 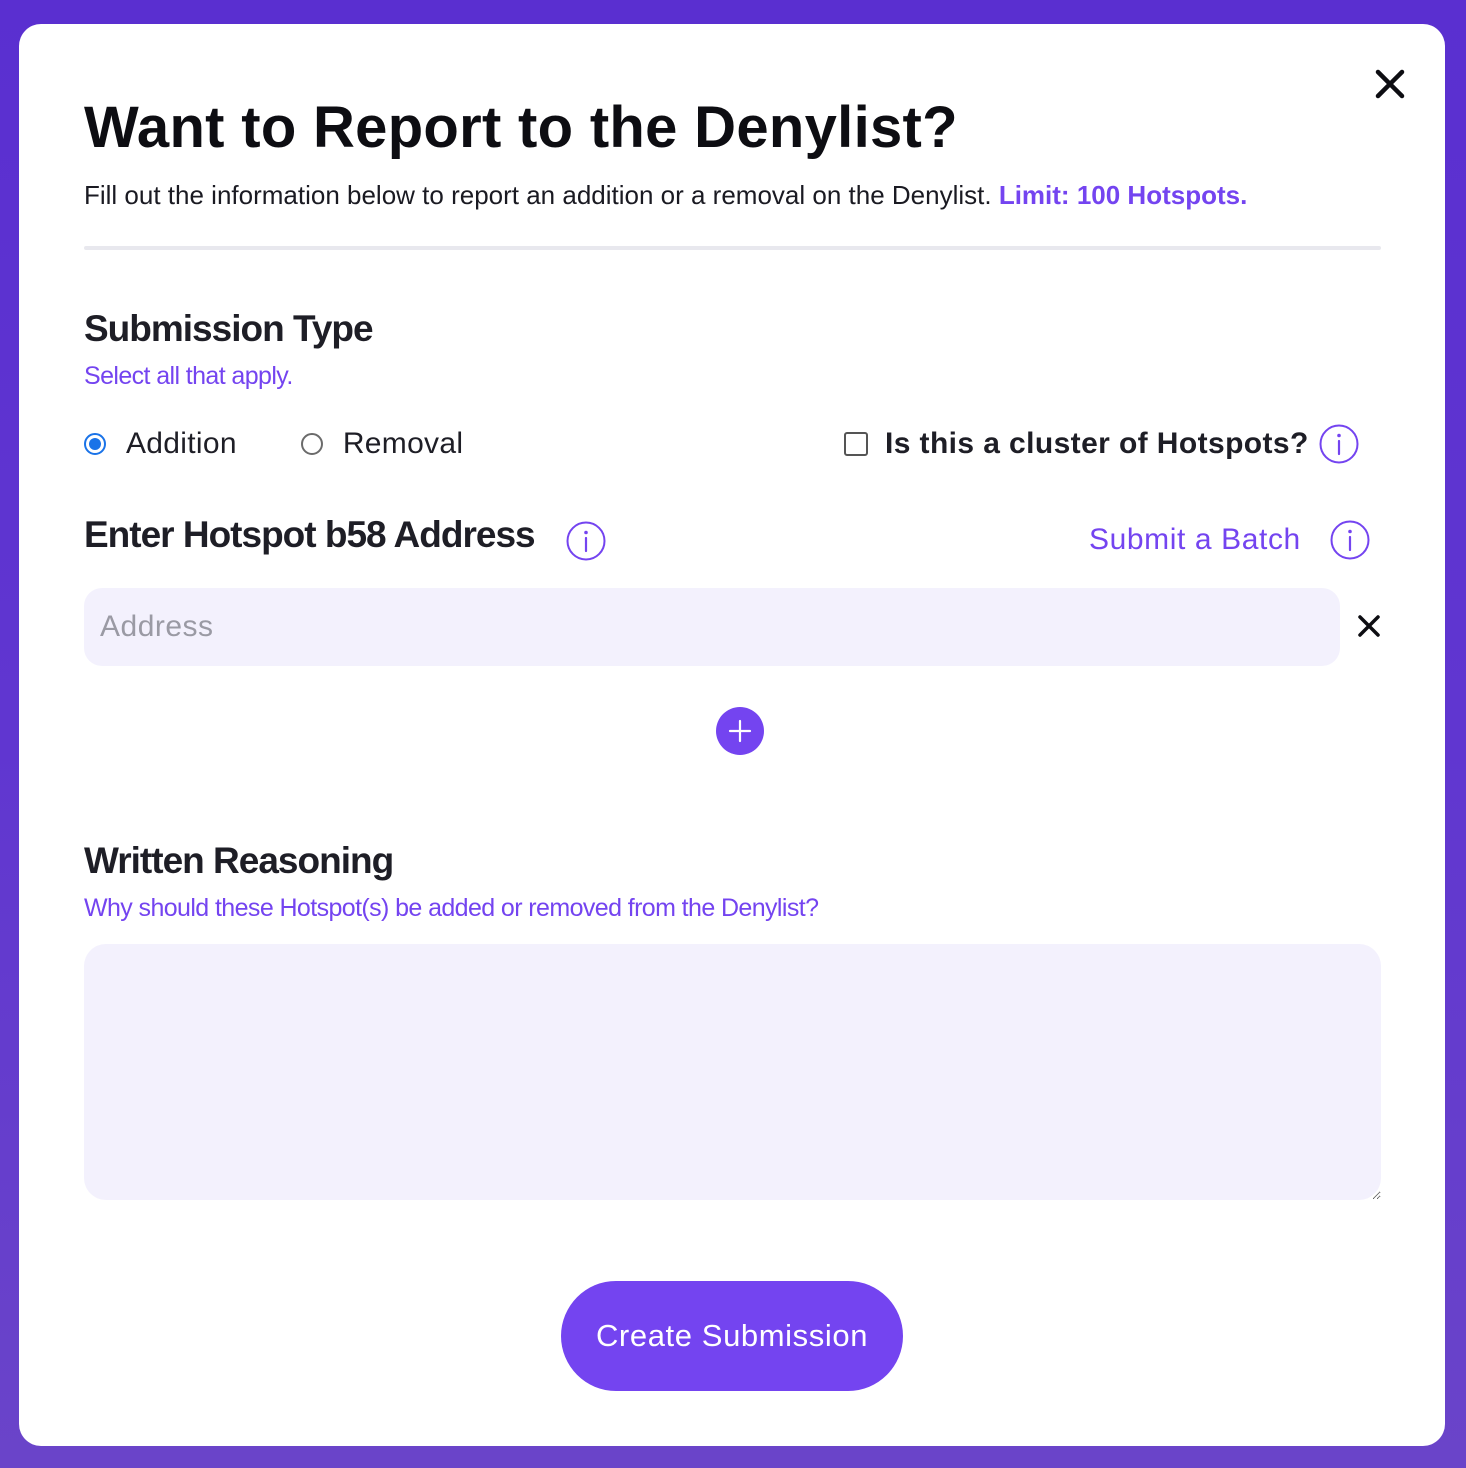 What do you see at coordinates (1390, 84) in the screenshot?
I see `close-icon` at bounding box center [1390, 84].